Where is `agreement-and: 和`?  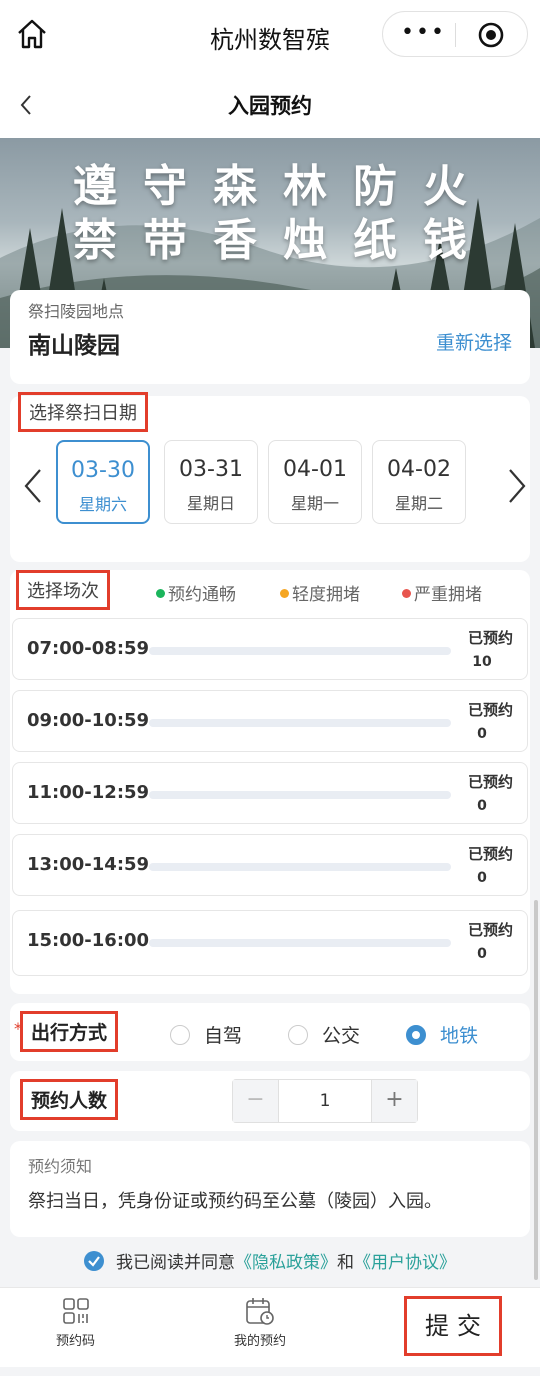
agreement-and: 和 is located at coordinates (345, 1263).